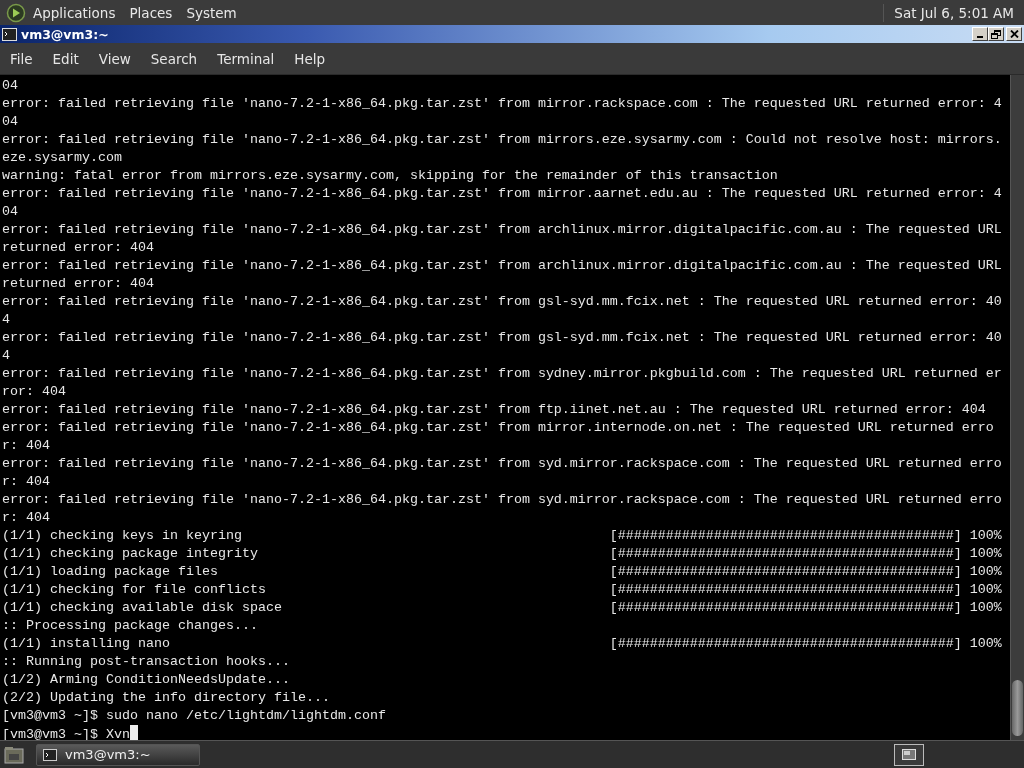  I want to click on window-title: vm3@vm3:~, so click(65, 34).